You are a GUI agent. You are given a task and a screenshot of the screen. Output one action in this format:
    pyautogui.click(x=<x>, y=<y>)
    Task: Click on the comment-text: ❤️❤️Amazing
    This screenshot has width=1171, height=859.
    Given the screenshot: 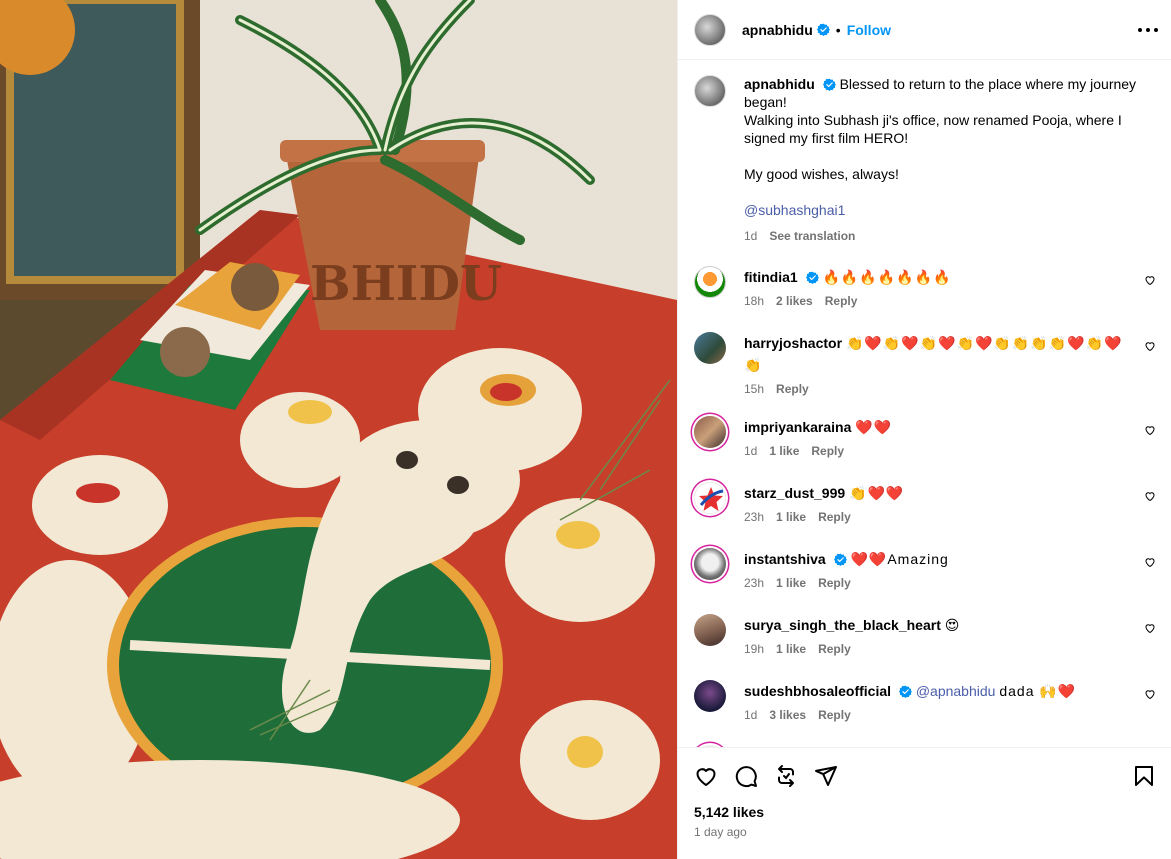 What is the action you would take?
    pyautogui.click(x=899, y=559)
    